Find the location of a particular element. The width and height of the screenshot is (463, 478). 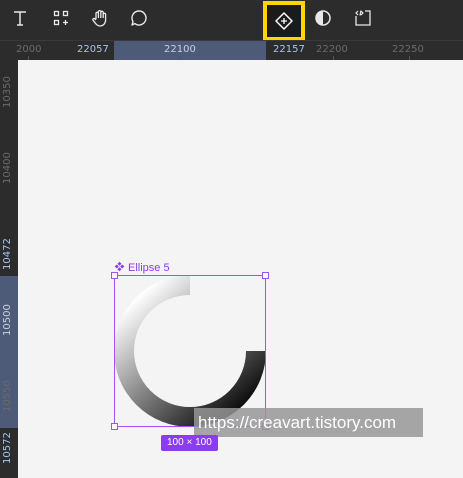

comment-icon is located at coordinates (139, 18).